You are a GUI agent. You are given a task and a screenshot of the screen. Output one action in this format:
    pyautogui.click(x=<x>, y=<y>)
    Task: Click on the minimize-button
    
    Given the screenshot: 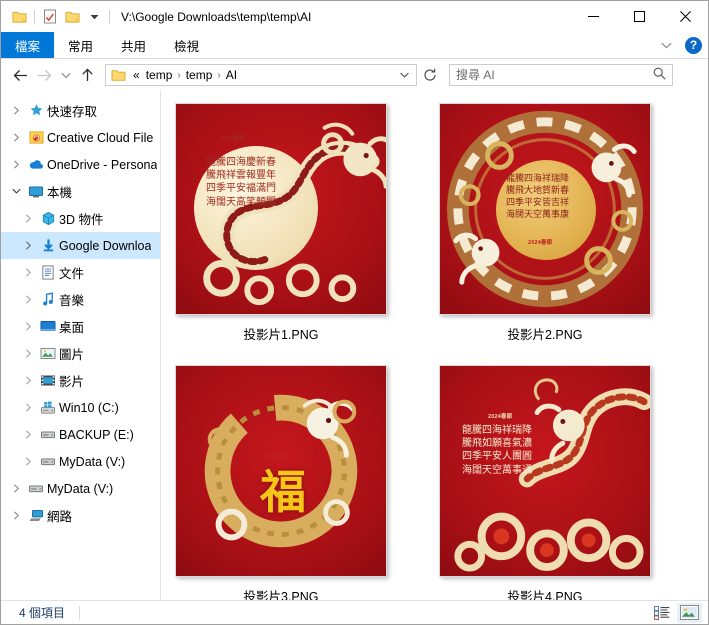 What is the action you would take?
    pyautogui.click(x=593, y=16)
    